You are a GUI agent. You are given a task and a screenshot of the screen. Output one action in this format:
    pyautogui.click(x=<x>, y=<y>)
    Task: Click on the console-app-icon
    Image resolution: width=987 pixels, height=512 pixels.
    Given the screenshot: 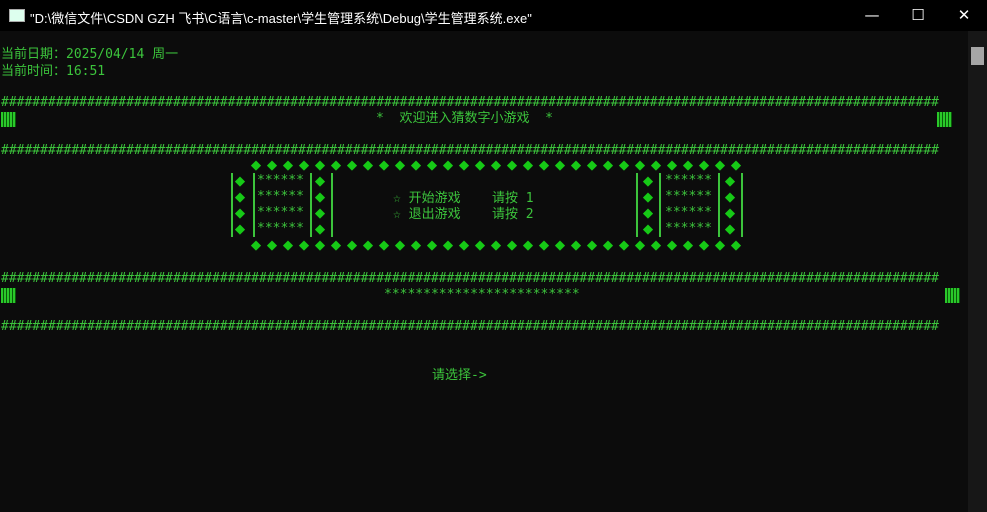 What is the action you would take?
    pyautogui.click(x=17, y=15)
    